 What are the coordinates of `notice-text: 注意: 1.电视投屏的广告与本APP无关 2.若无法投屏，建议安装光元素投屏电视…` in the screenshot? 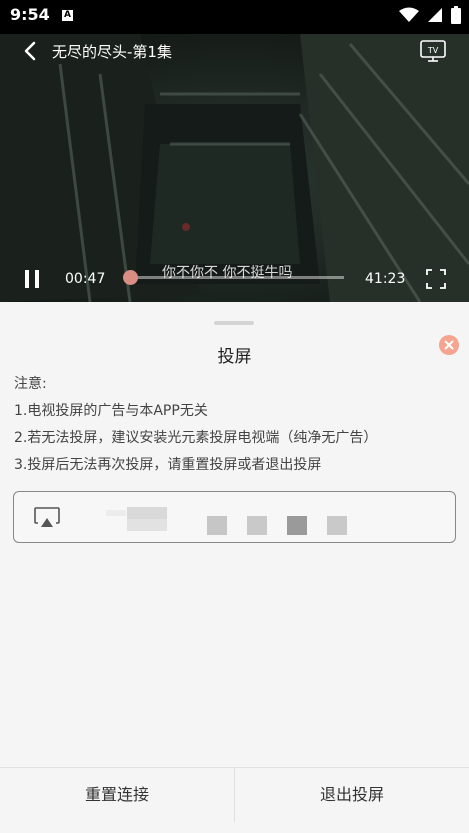 It's located at (195, 429).